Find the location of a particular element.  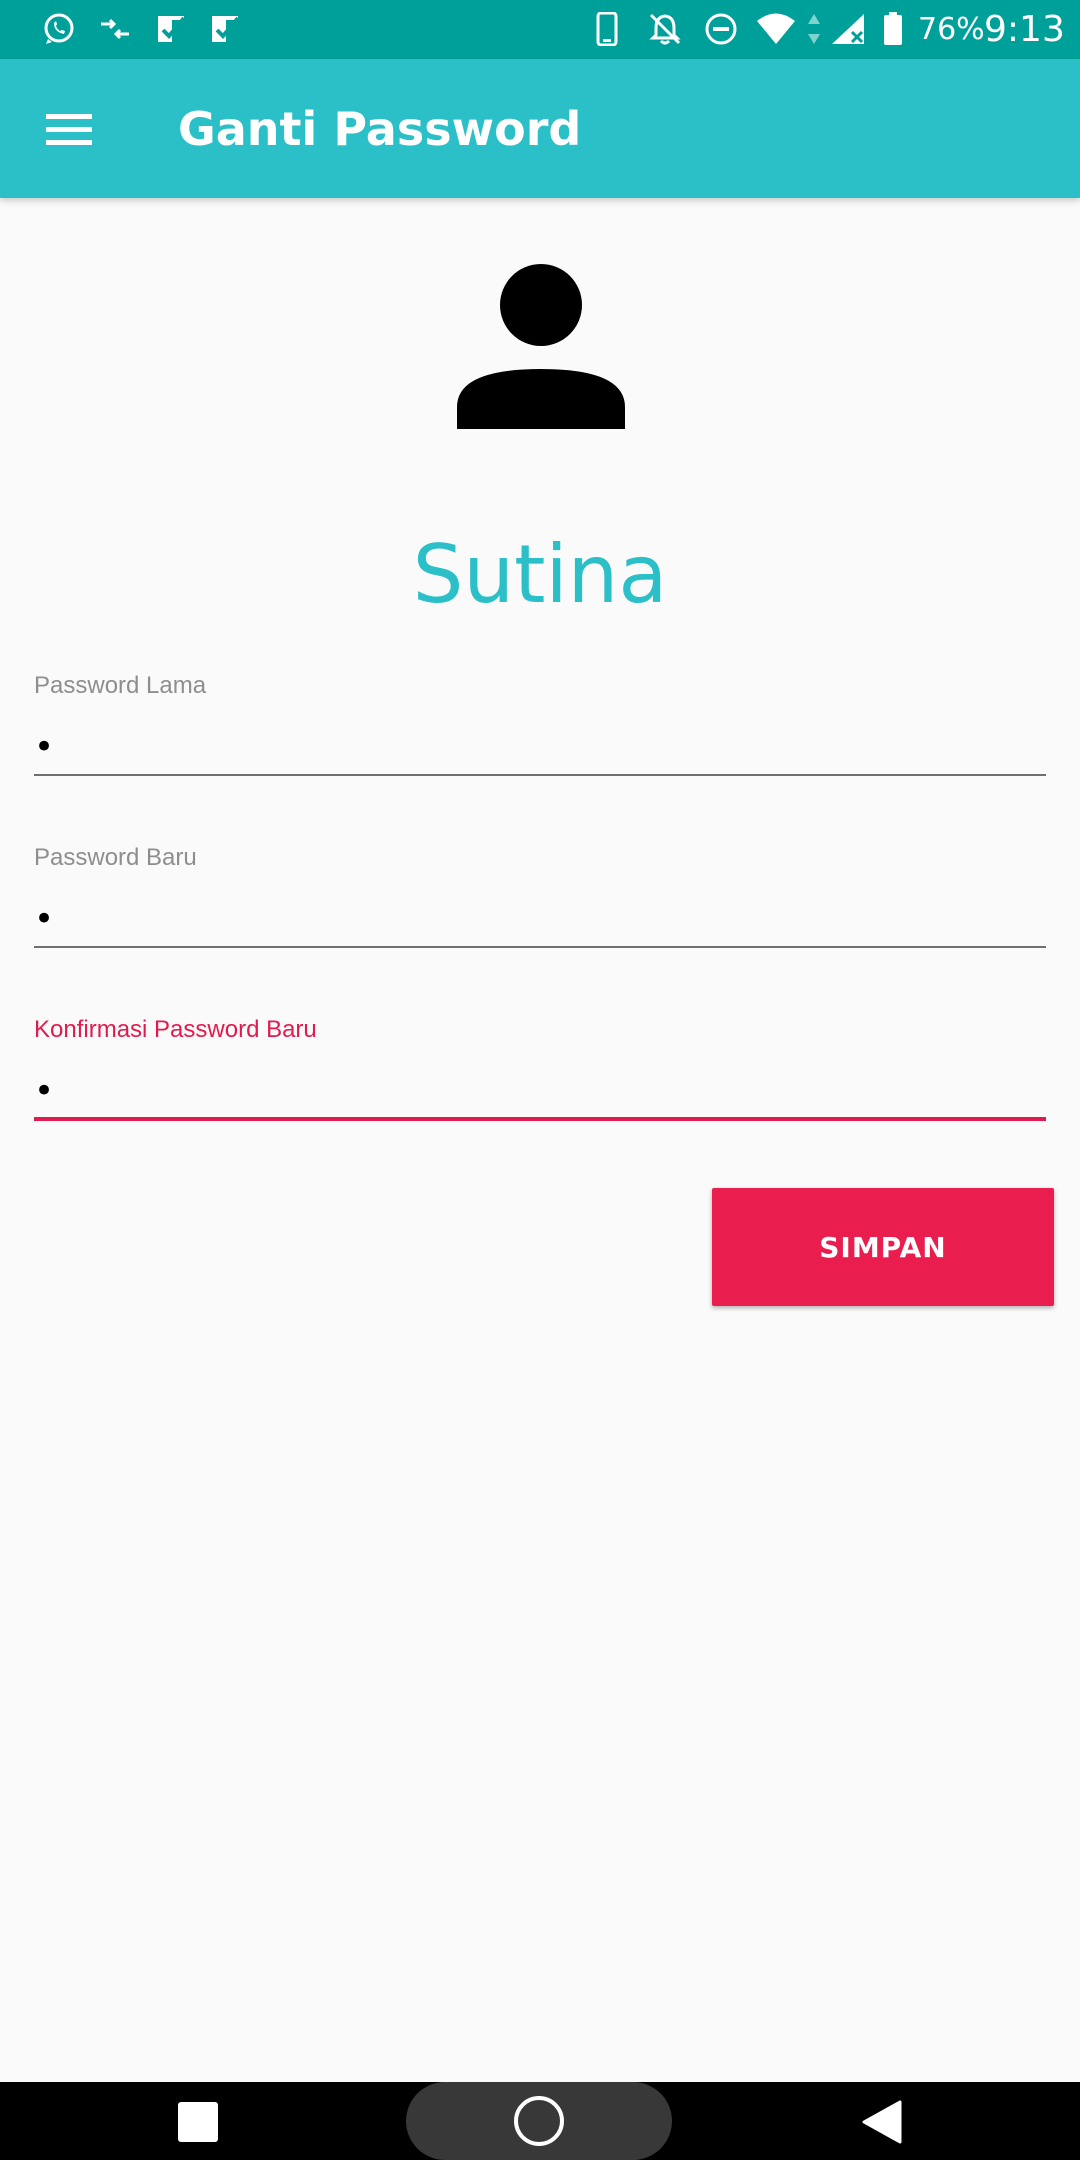

user-name: Sutina is located at coordinates (540, 574).